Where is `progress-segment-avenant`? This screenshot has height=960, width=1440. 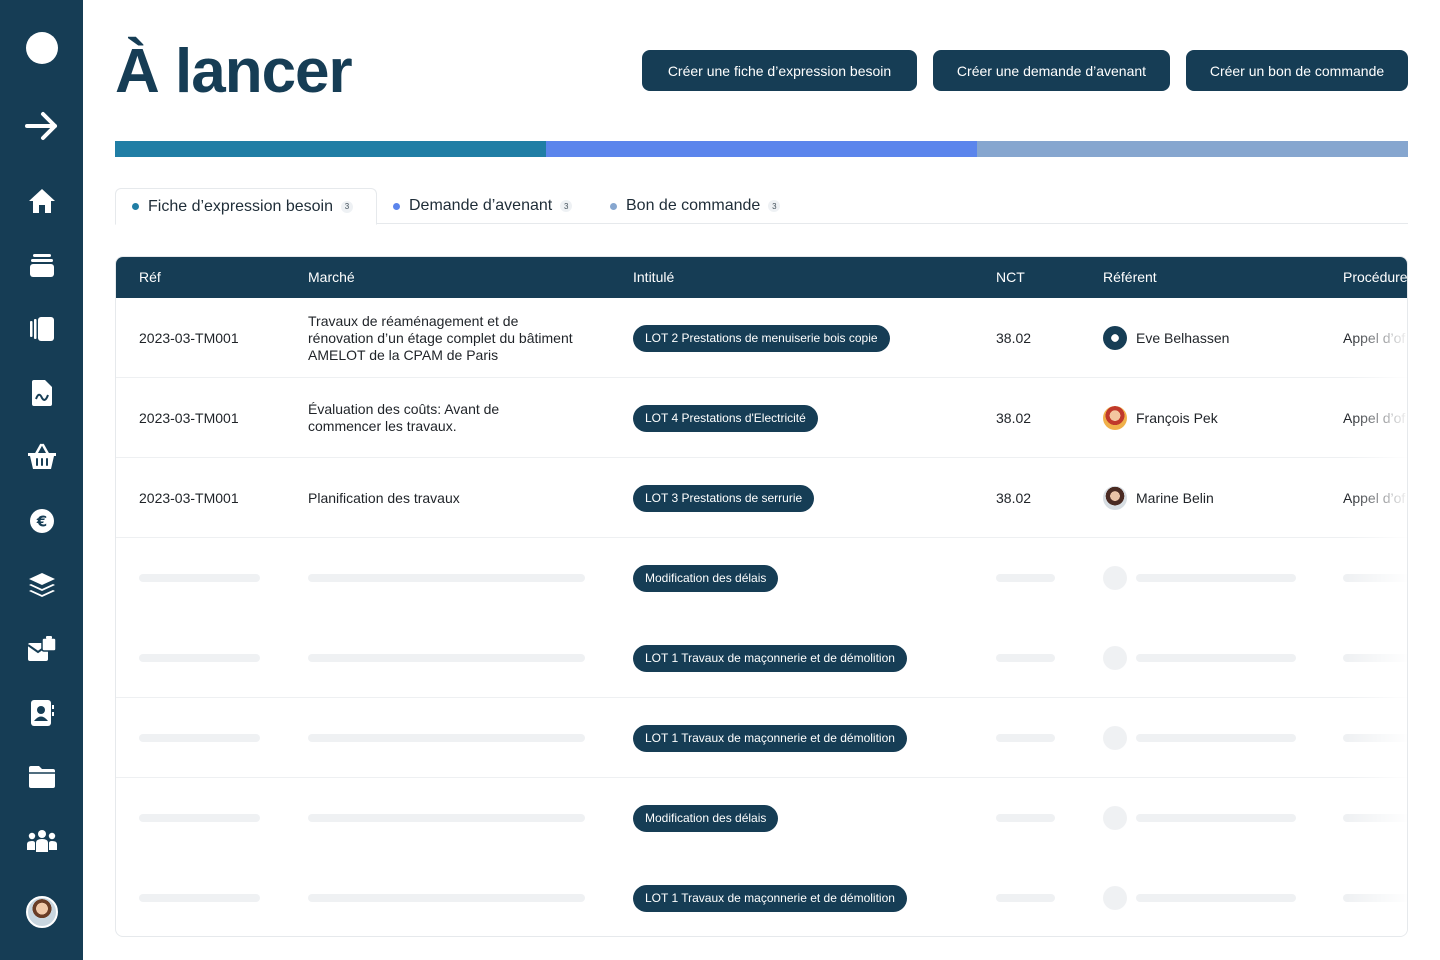 progress-segment-avenant is located at coordinates (761, 149).